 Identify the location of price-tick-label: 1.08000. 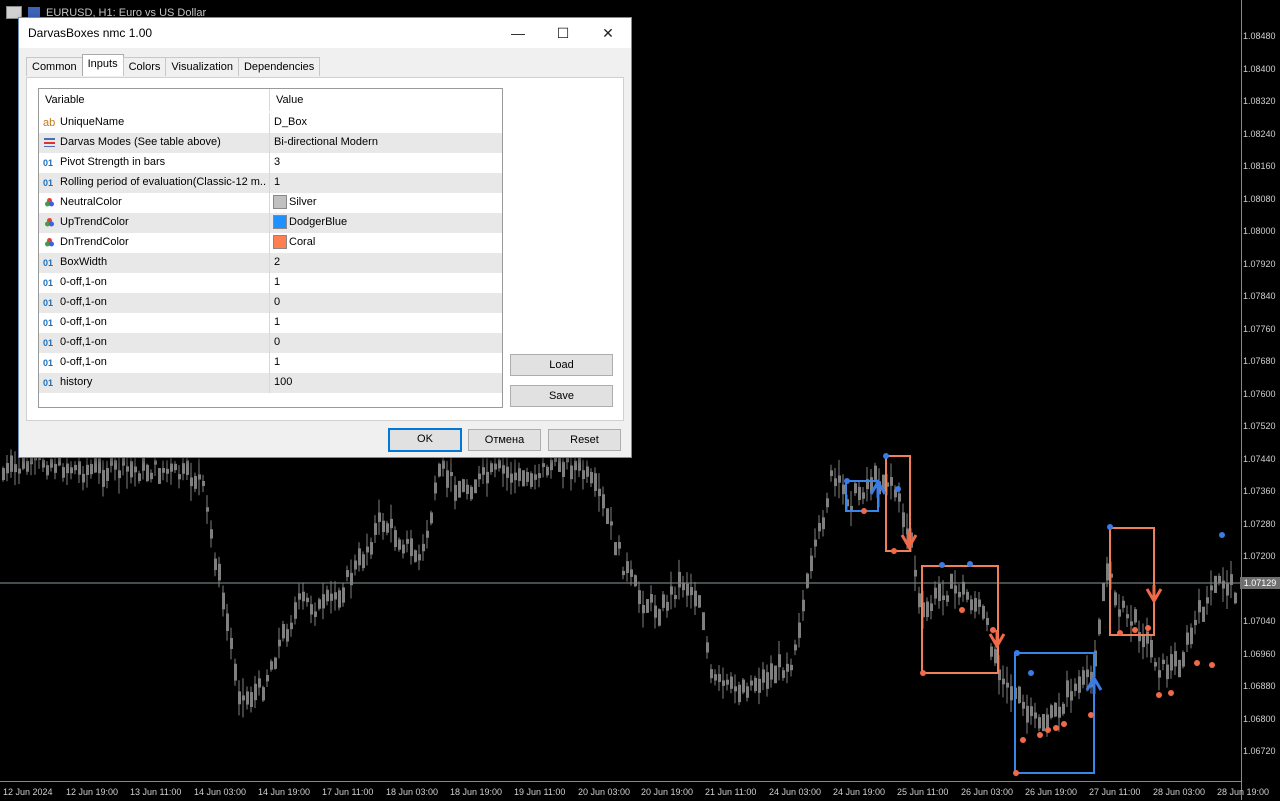
(1259, 231).